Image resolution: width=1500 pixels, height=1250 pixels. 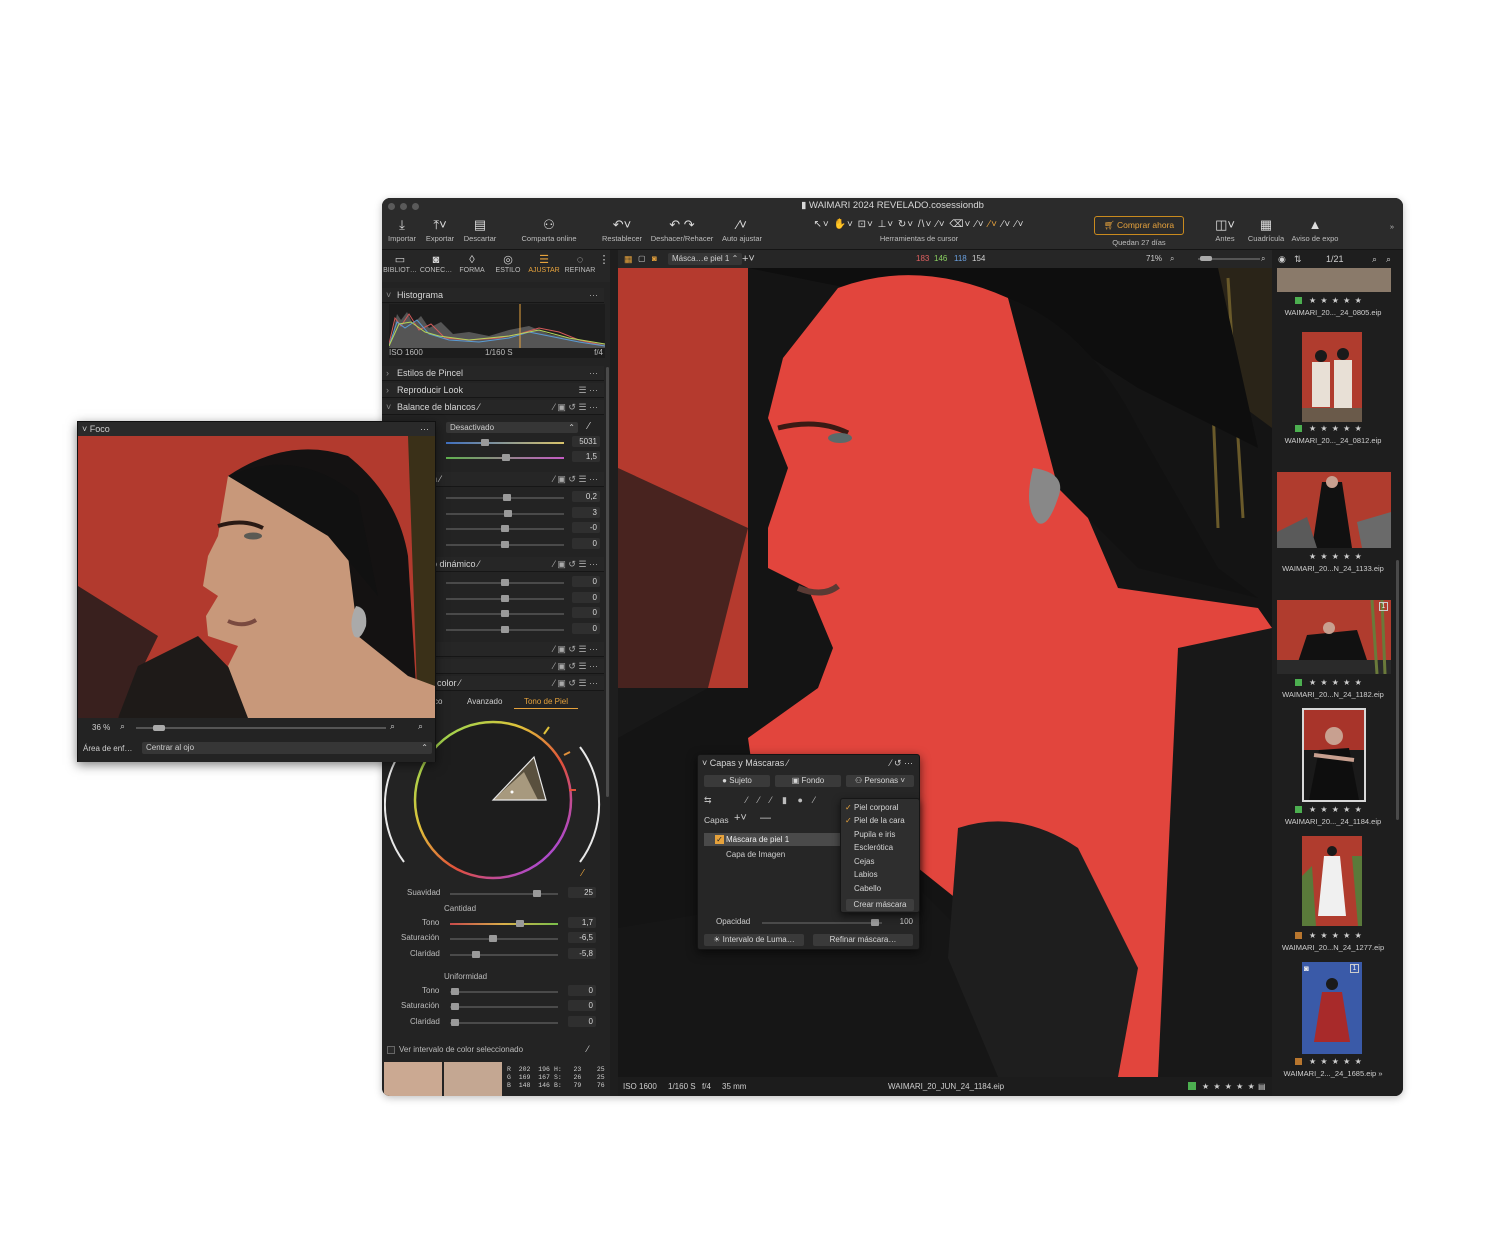 What do you see at coordinates (1392, 226) in the screenshot?
I see `overflow-icon: »` at bounding box center [1392, 226].